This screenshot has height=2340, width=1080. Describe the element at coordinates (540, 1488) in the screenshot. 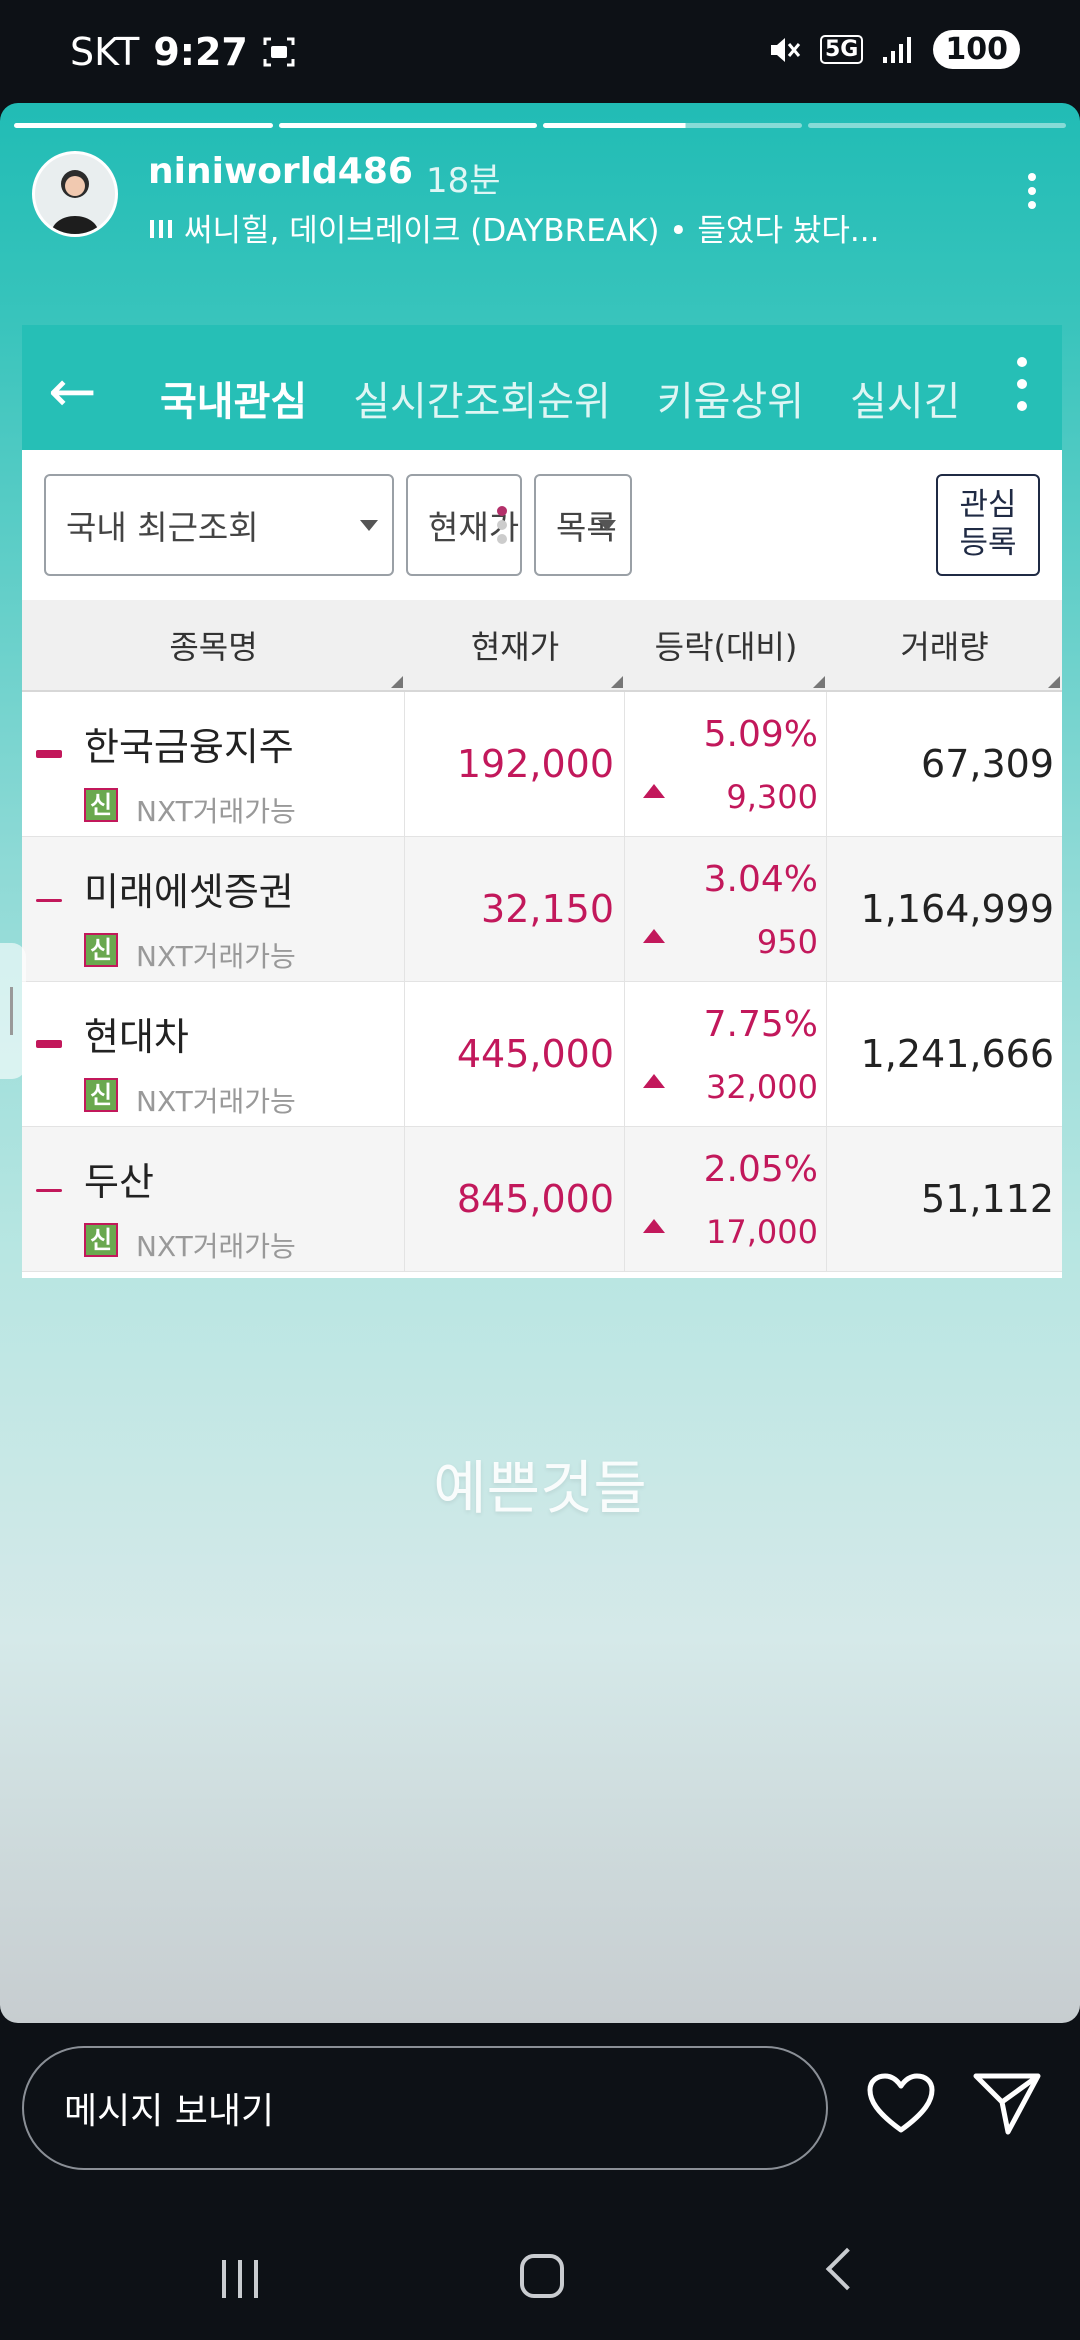

I see `story-caption: 예쁜것들` at that location.